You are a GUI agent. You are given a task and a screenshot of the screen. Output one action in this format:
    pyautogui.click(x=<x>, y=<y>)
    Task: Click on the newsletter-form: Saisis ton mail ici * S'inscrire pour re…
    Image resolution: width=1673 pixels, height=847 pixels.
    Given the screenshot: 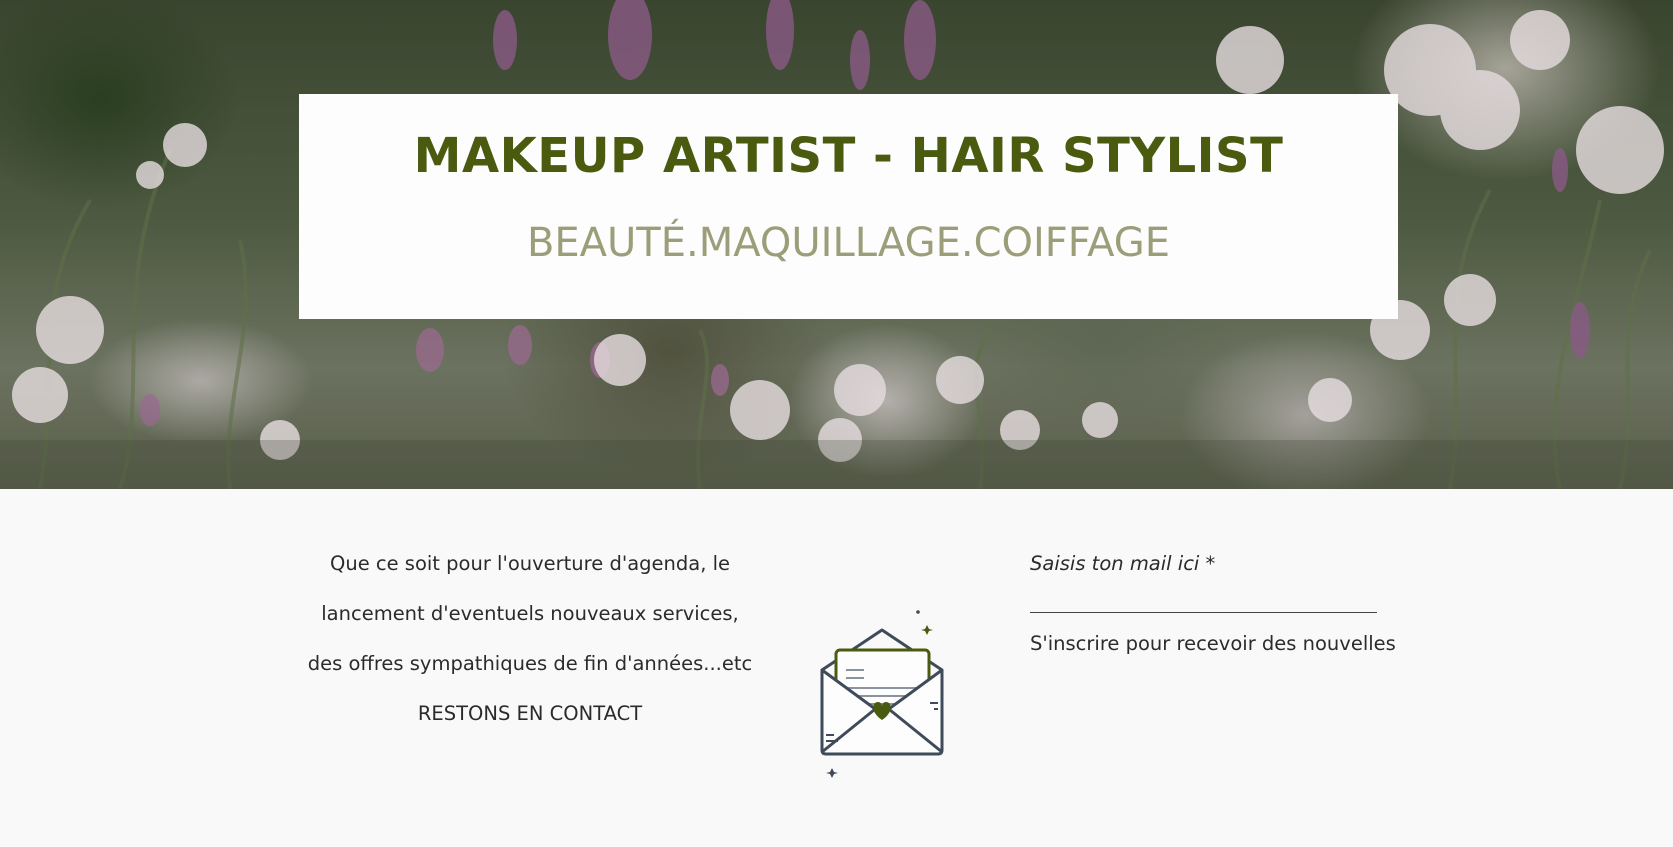 What is the action you would take?
    pyautogui.click(x=1213, y=601)
    